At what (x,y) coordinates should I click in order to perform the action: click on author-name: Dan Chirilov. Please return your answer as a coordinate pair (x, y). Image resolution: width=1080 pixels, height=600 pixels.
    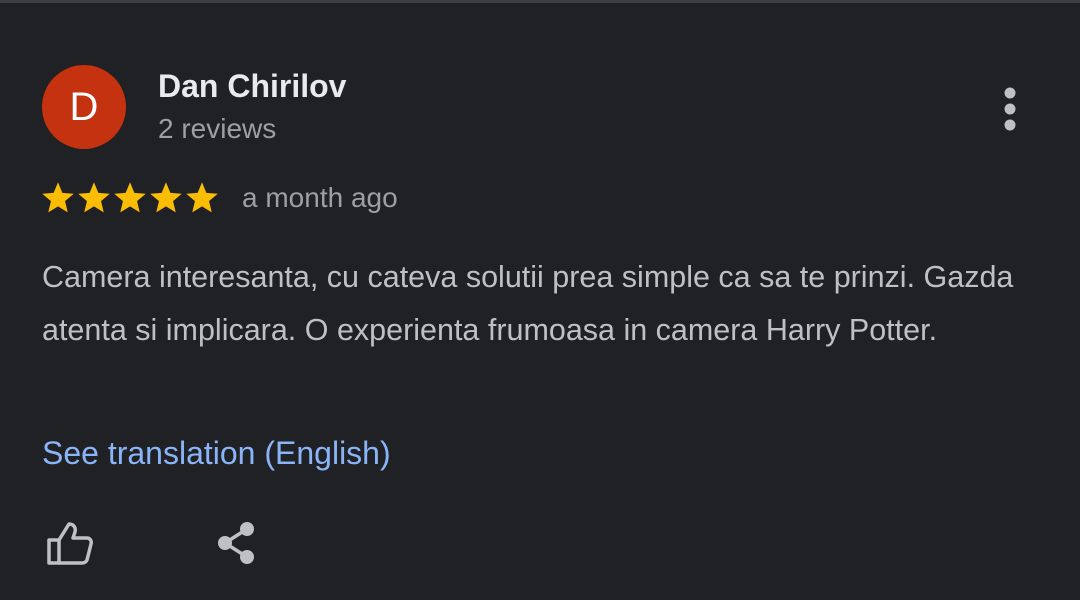
    Looking at the image, I should click on (252, 86).